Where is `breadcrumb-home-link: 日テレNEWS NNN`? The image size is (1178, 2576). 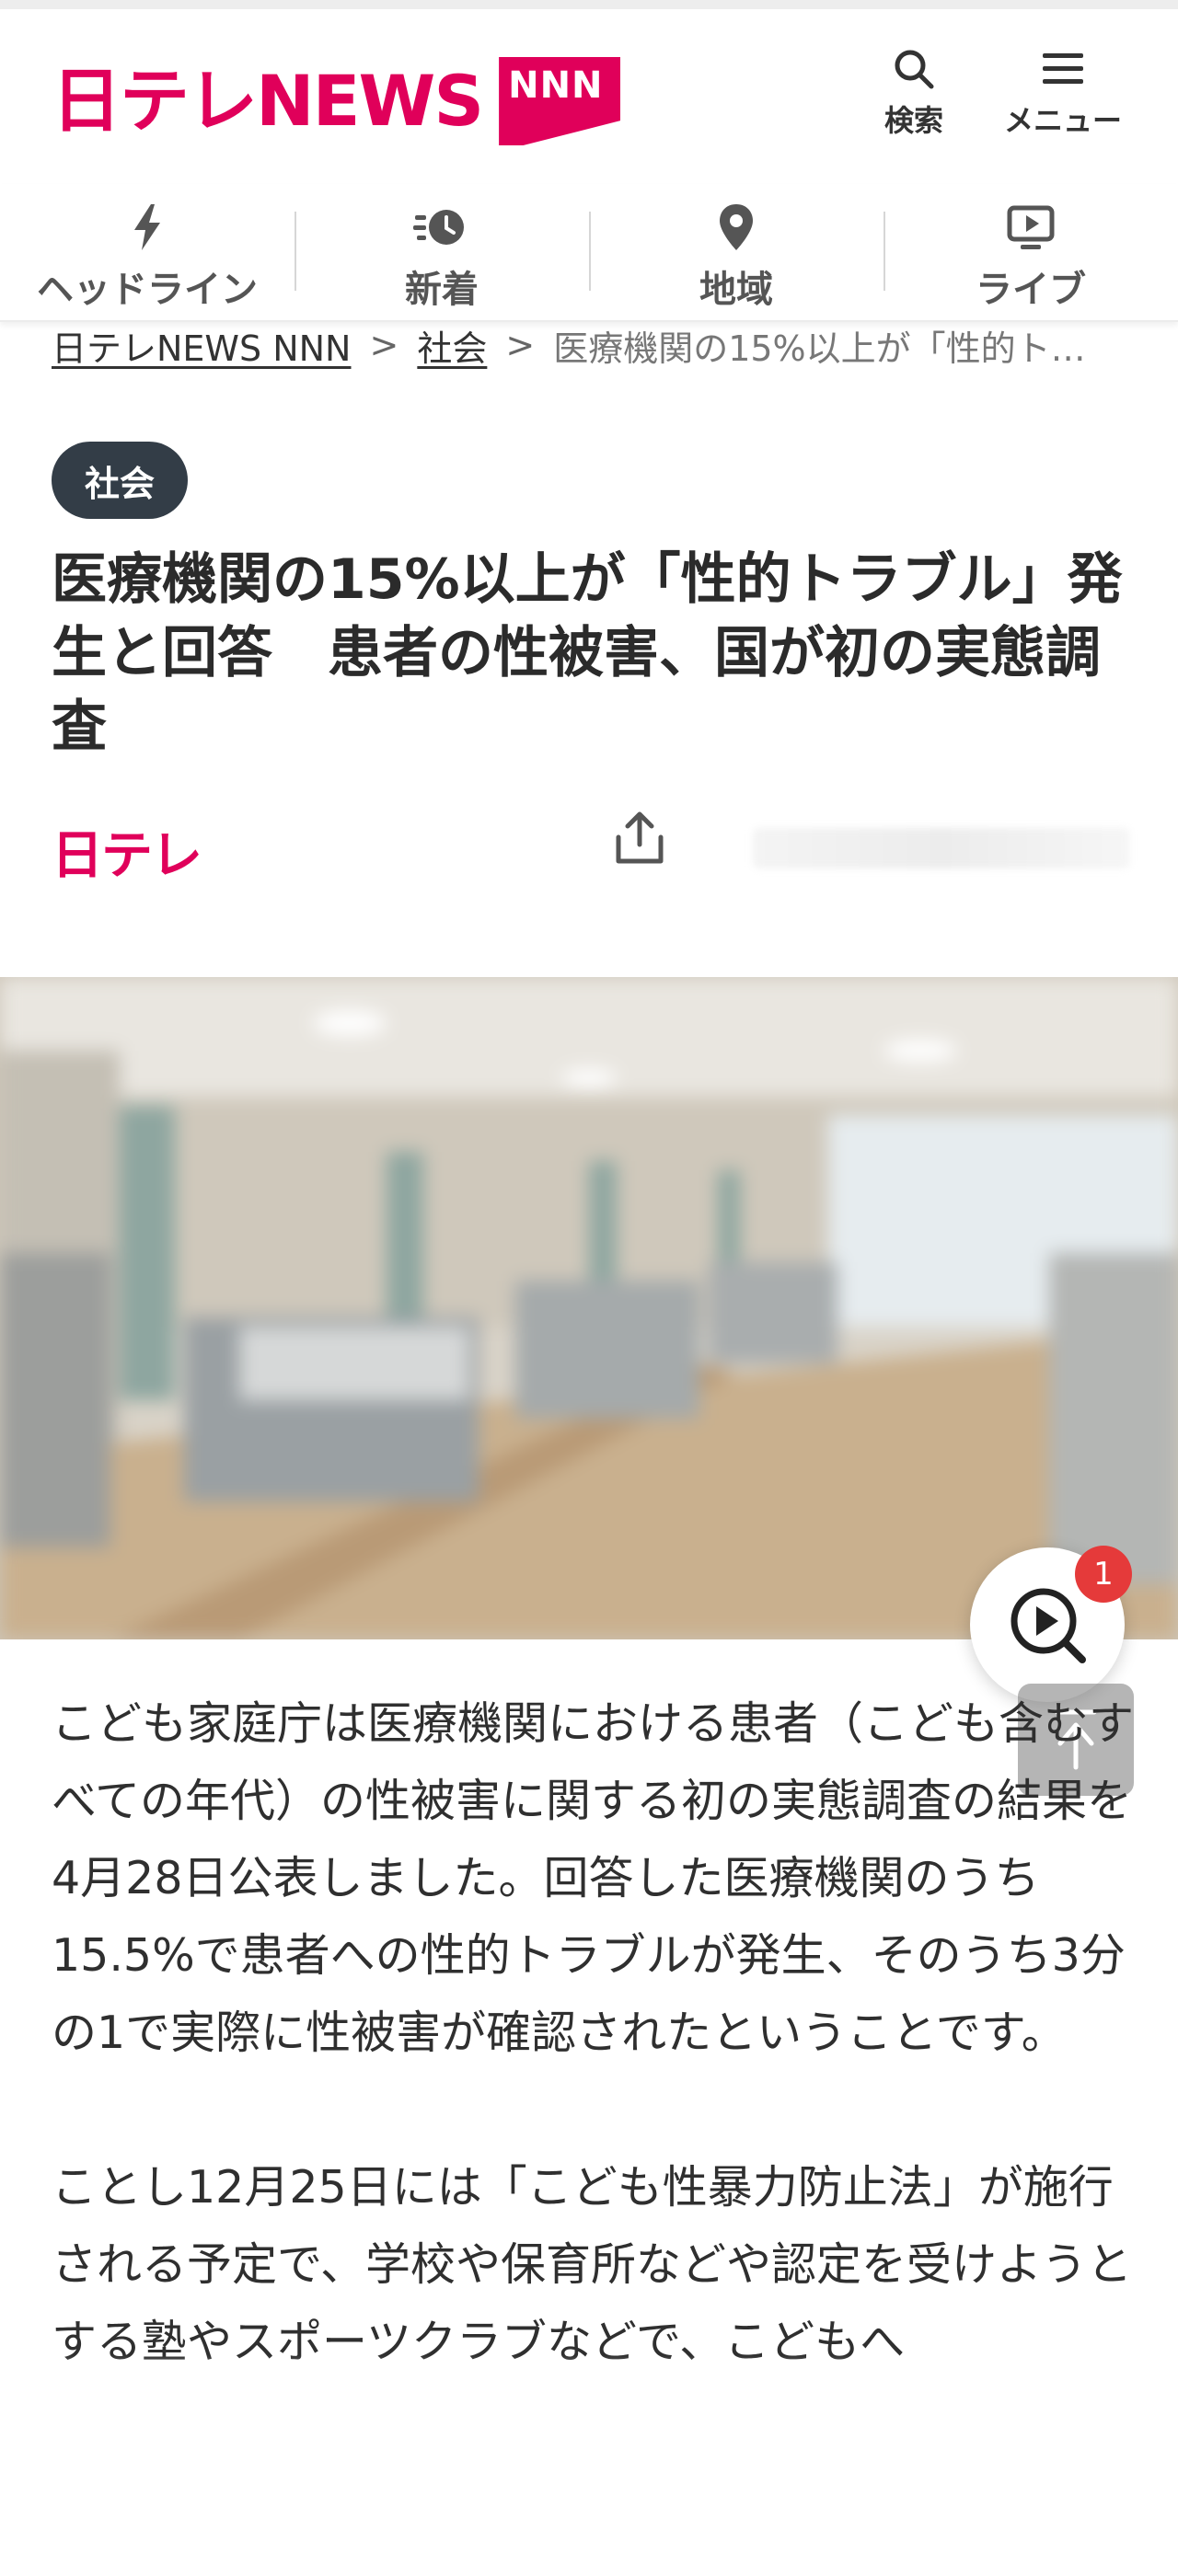 breadcrumb-home-link: 日テレNEWS NNN is located at coordinates (202, 345).